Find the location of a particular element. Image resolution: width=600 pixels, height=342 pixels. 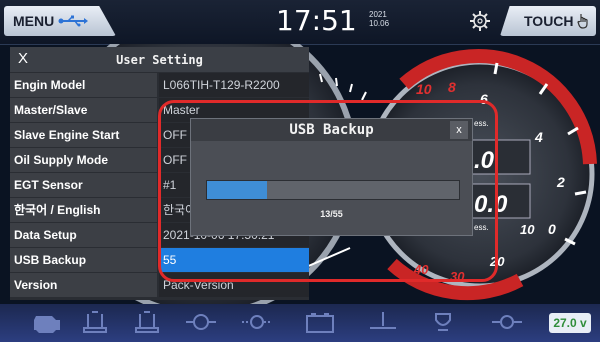

setting-key: 한국어 / English is located at coordinates (83, 210).